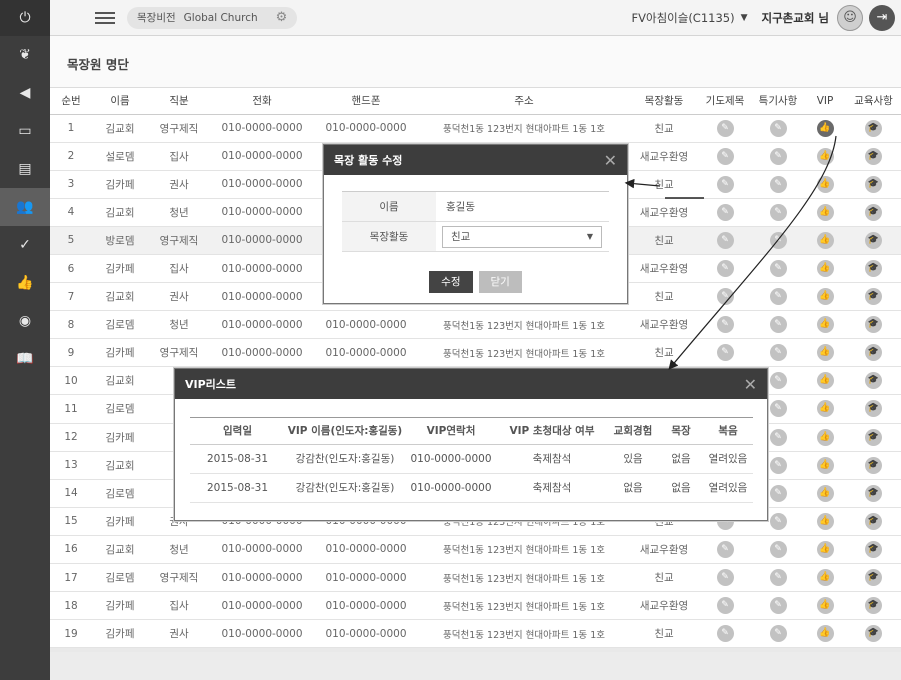 The width and height of the screenshot is (901, 680). I want to click on check-icon: ✓, so click(25, 245).